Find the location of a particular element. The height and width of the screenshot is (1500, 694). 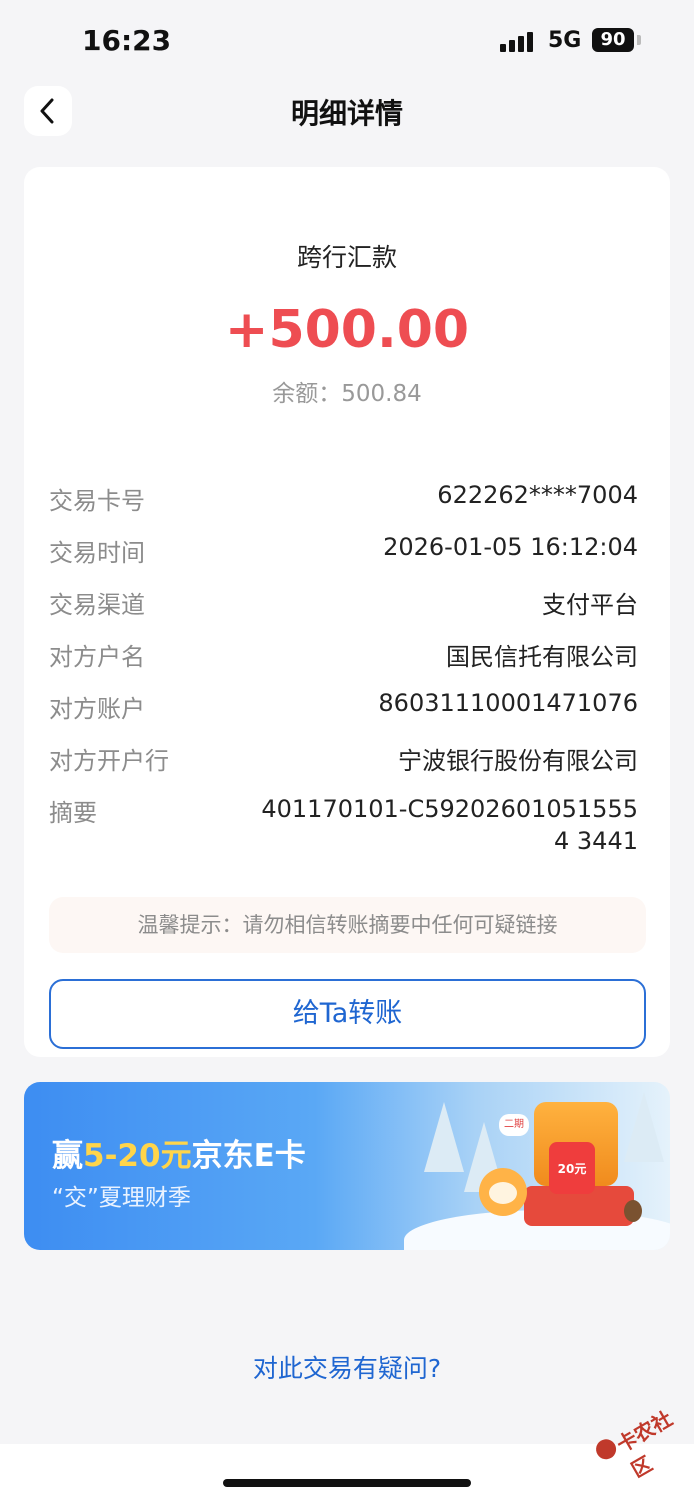

speech-bubble: 二期 is located at coordinates (514, 1125).